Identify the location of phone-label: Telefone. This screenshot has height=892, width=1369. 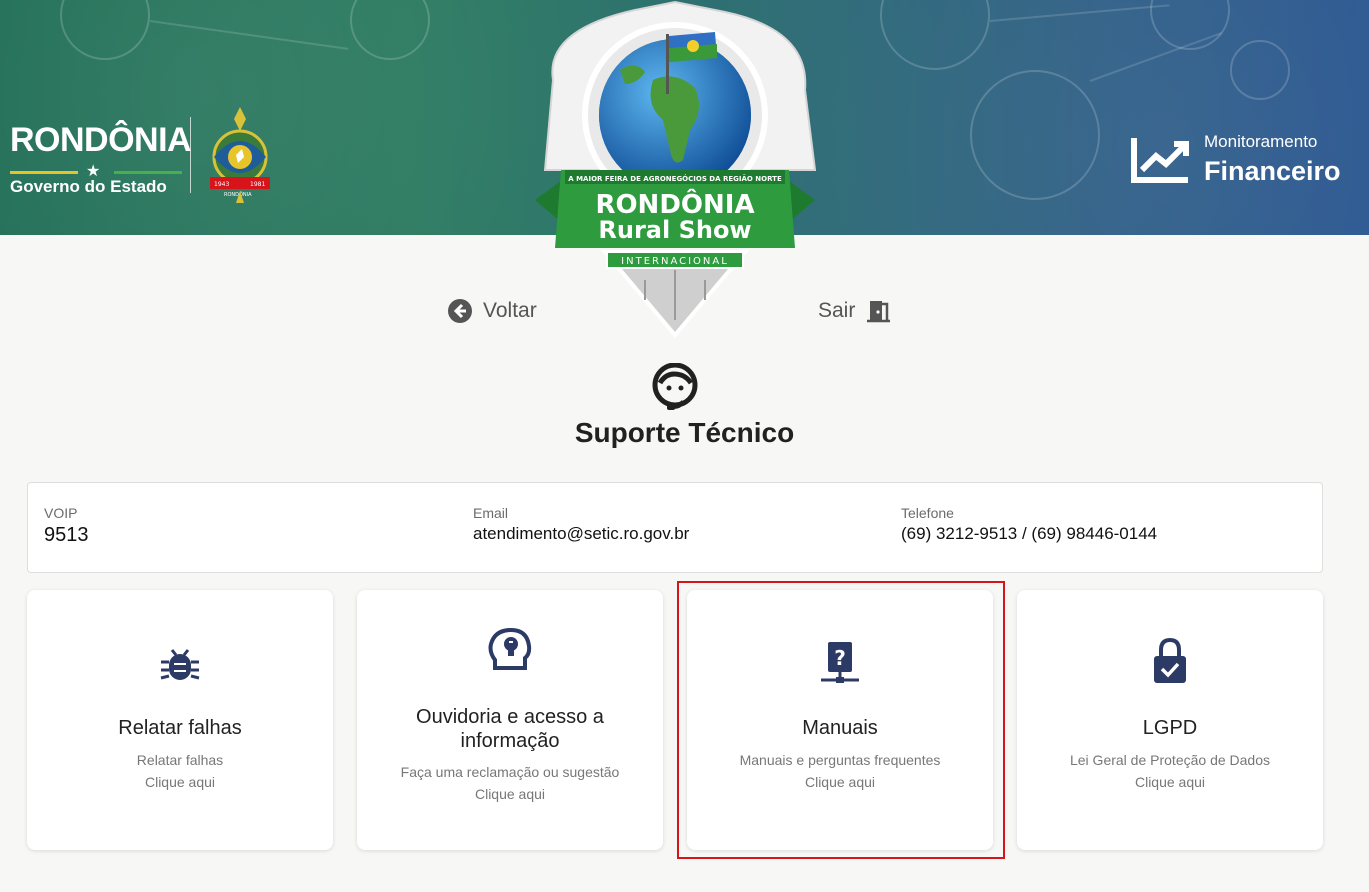
(927, 513).